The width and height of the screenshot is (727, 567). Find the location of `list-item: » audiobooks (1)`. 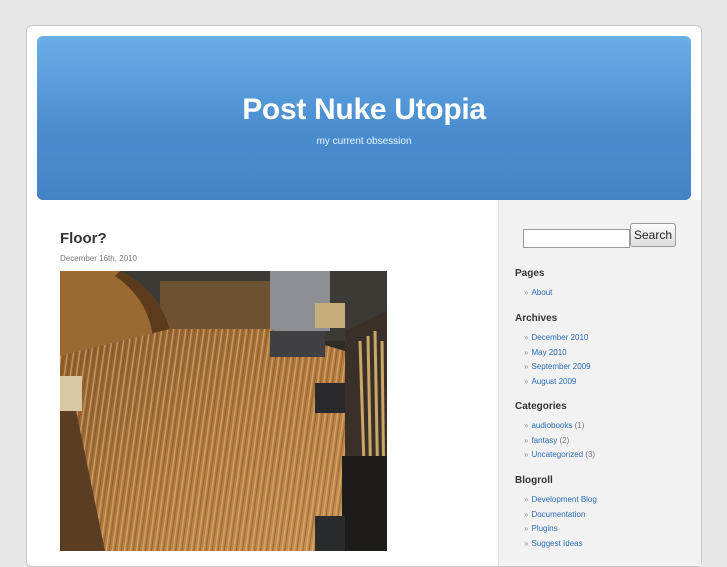

list-item: » audiobooks (1) is located at coordinates (559, 426).